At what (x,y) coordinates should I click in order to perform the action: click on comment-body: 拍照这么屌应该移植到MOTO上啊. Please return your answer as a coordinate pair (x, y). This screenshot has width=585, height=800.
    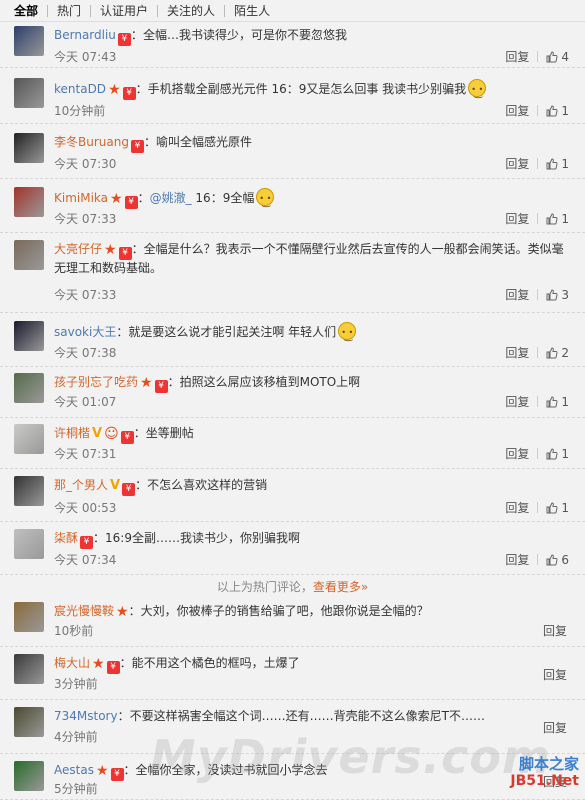
    Looking at the image, I should click on (270, 382).